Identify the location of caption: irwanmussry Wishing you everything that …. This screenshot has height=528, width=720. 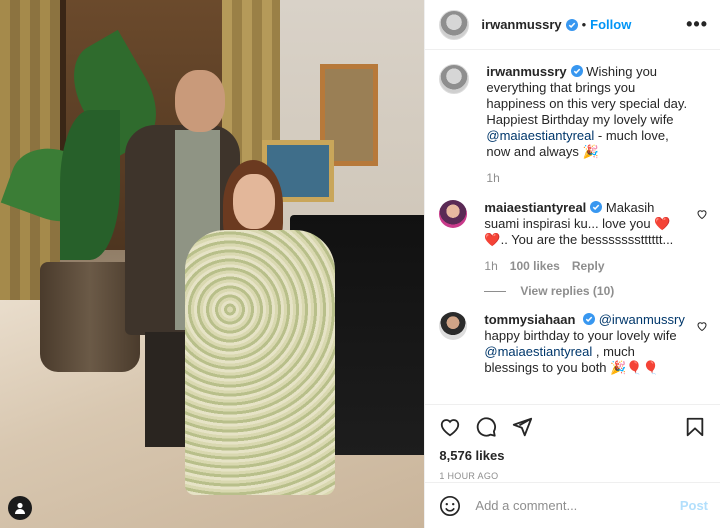
(573, 125).